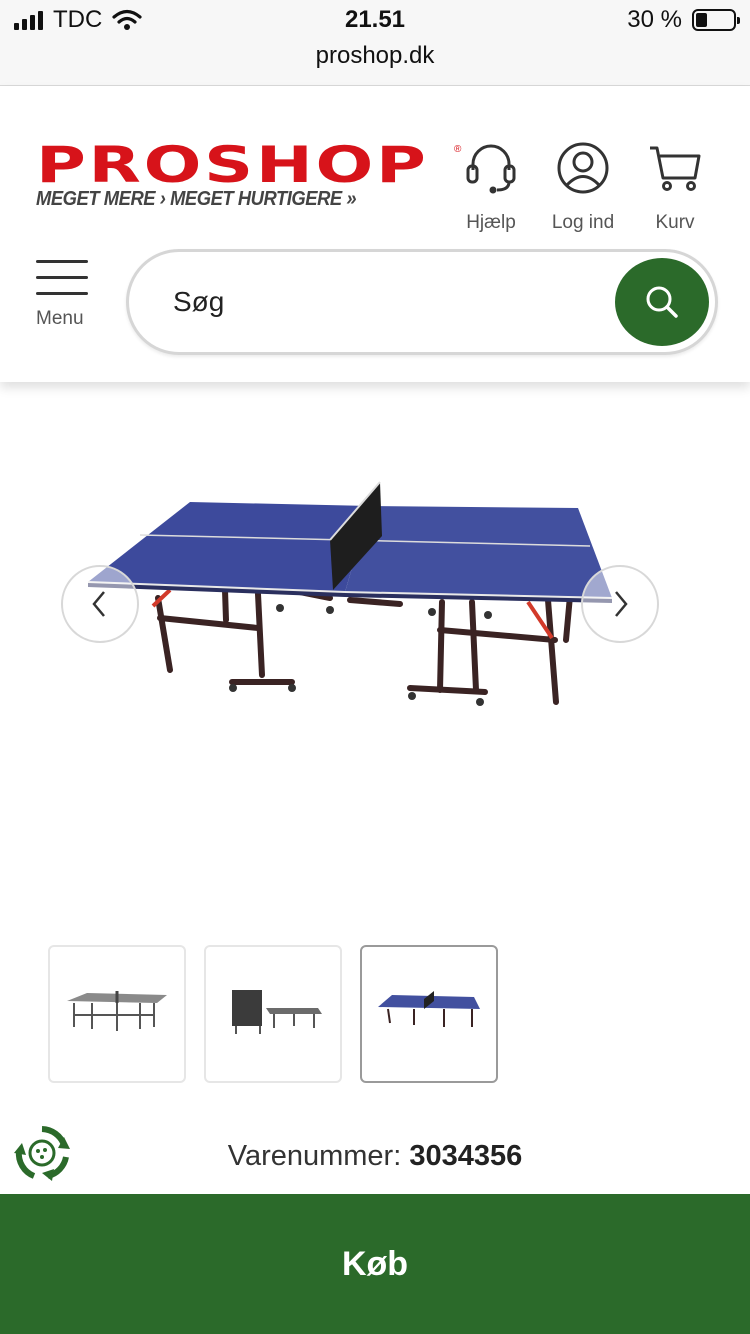  Describe the element at coordinates (491, 222) in the screenshot. I see `help-label: Hjælp` at that location.